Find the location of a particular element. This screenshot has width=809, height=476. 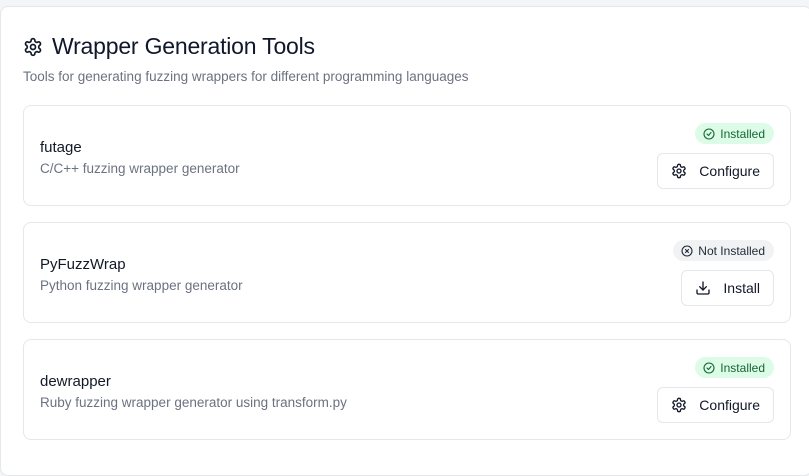

page-title: Wrapper Generation Tools is located at coordinates (183, 46).